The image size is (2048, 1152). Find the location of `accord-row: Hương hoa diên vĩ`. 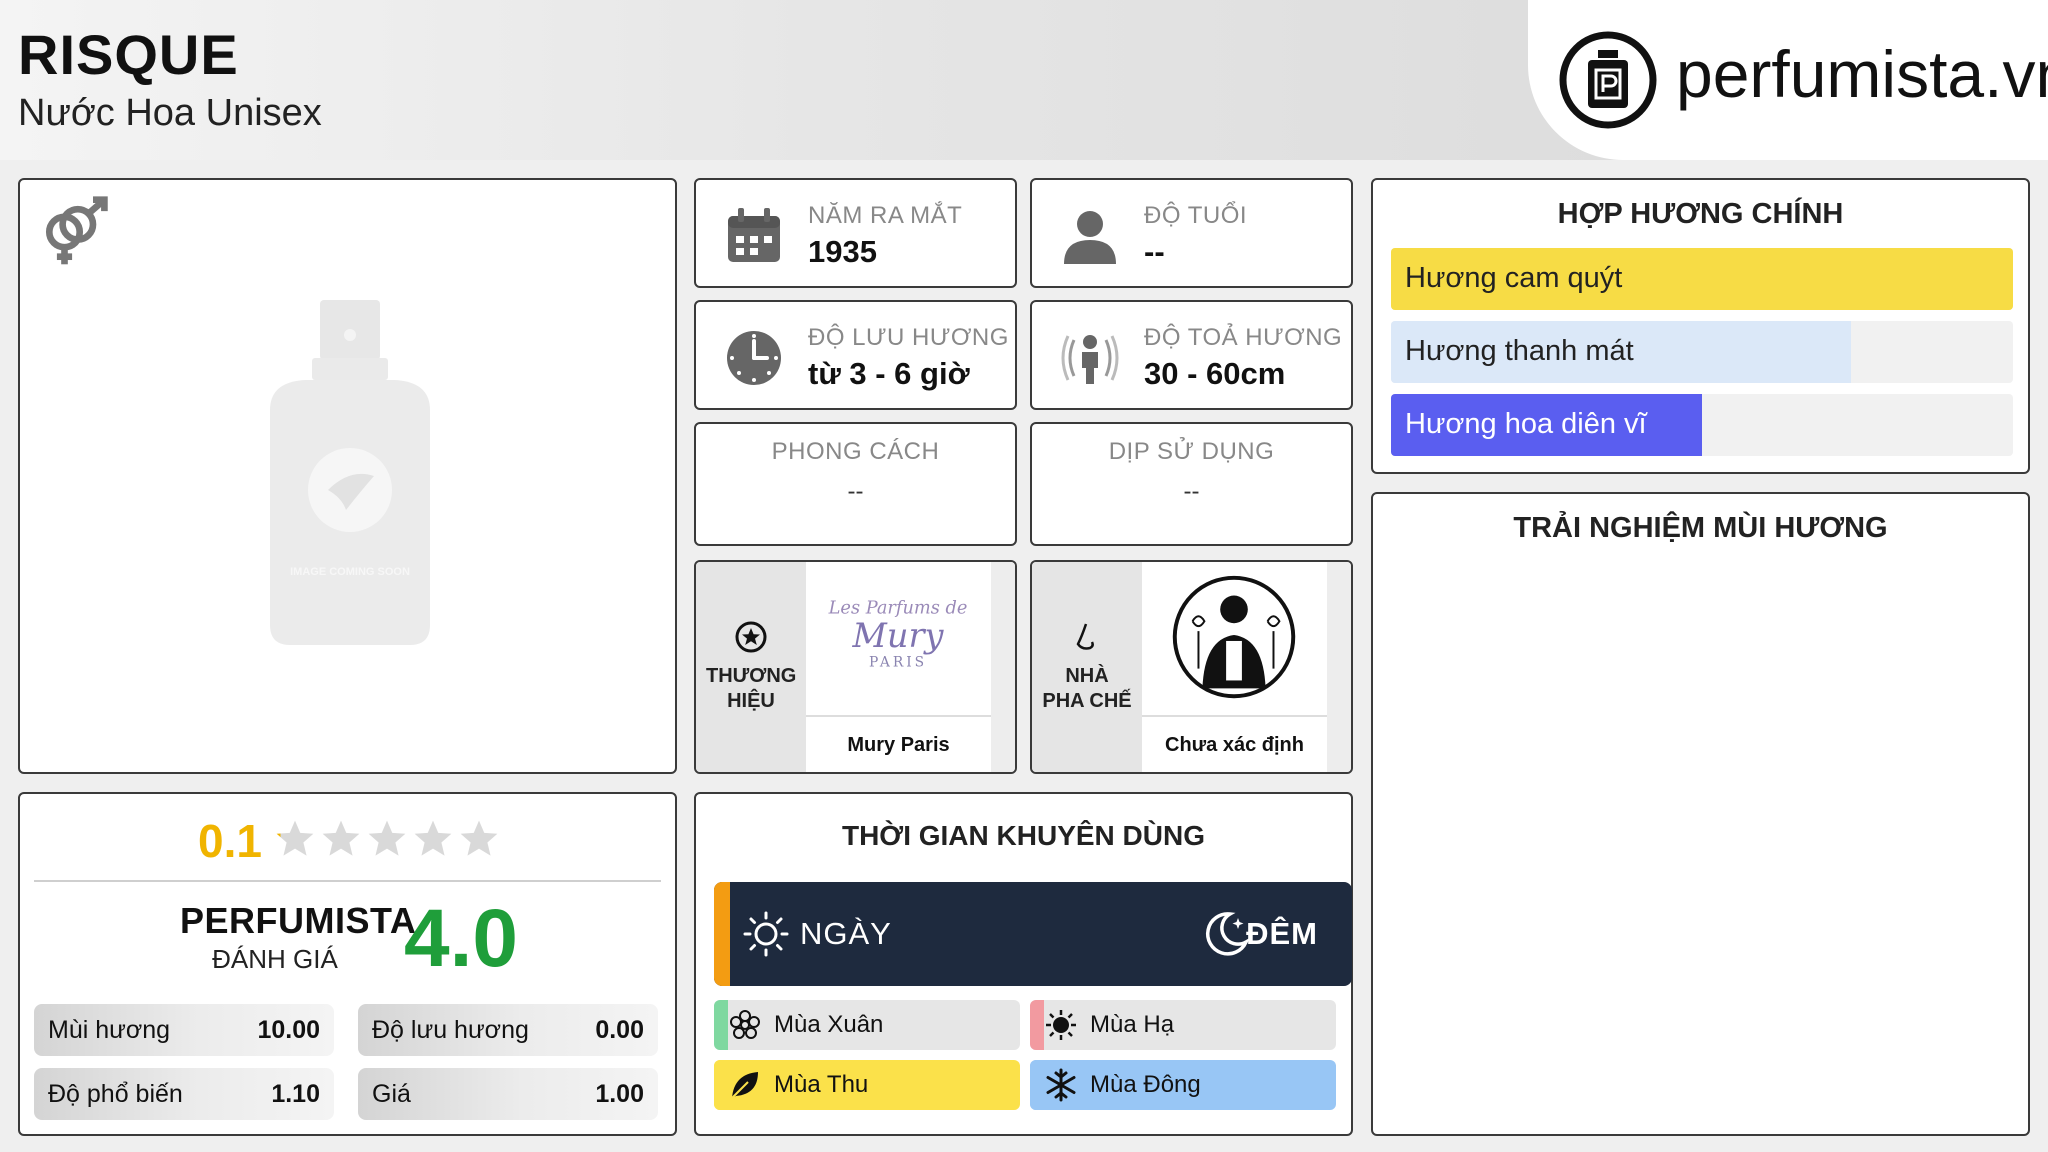

accord-row: Hương hoa diên vĩ is located at coordinates (1702, 425).